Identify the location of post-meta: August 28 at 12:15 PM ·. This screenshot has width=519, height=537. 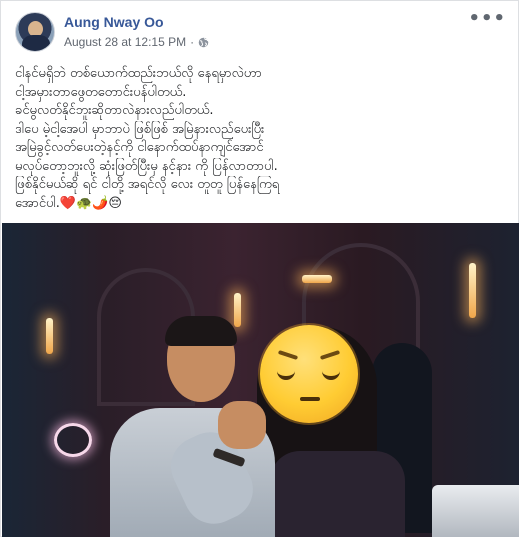
(136, 42).